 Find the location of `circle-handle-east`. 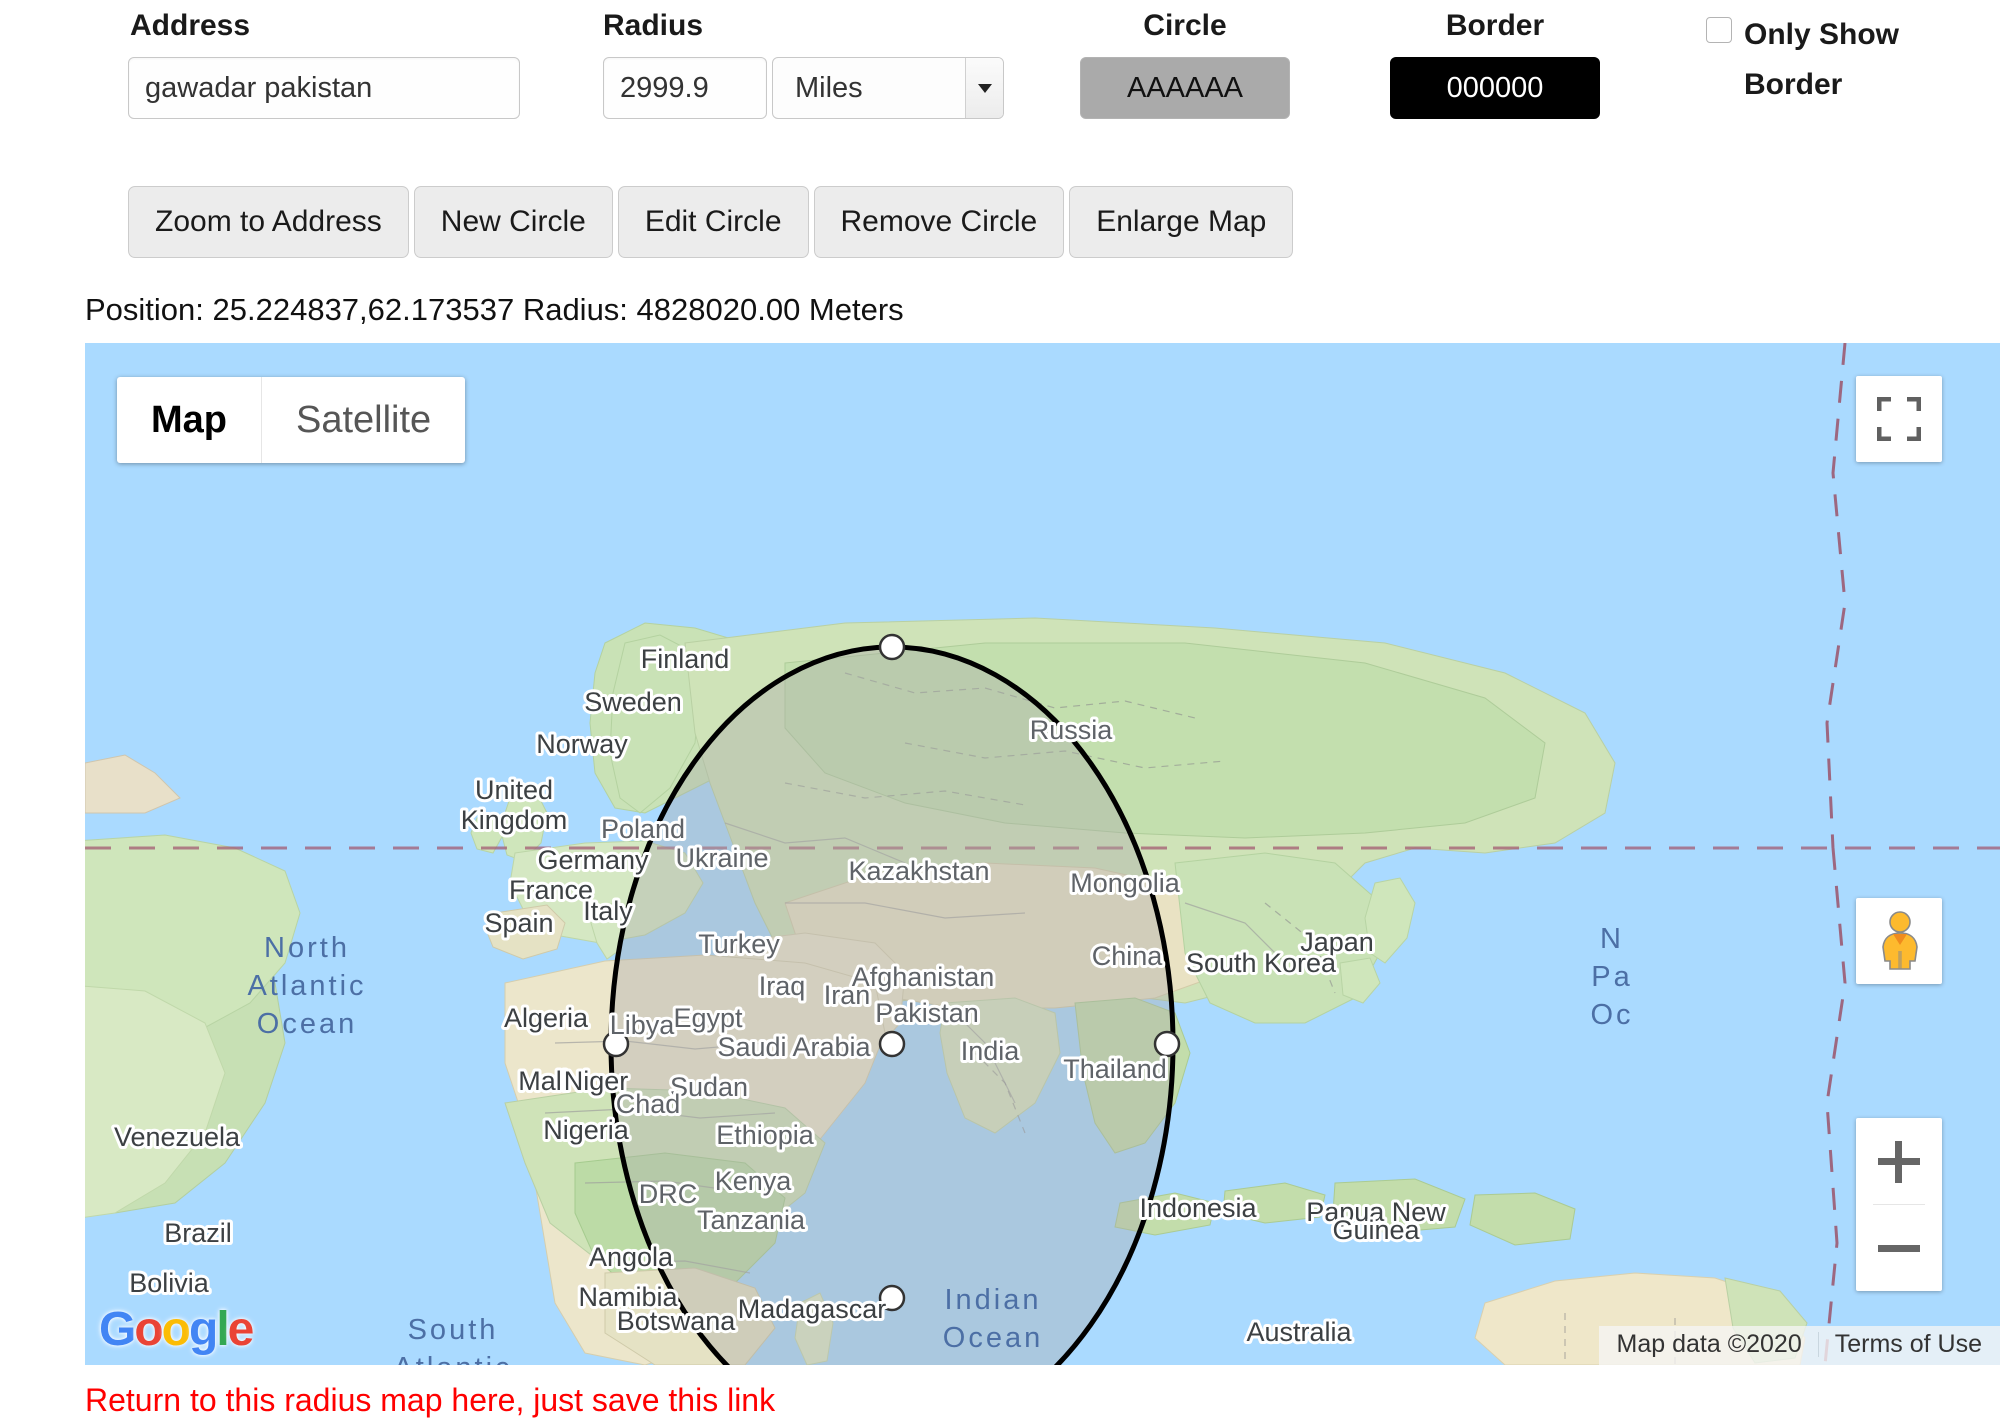

circle-handle-east is located at coordinates (1167, 1044).